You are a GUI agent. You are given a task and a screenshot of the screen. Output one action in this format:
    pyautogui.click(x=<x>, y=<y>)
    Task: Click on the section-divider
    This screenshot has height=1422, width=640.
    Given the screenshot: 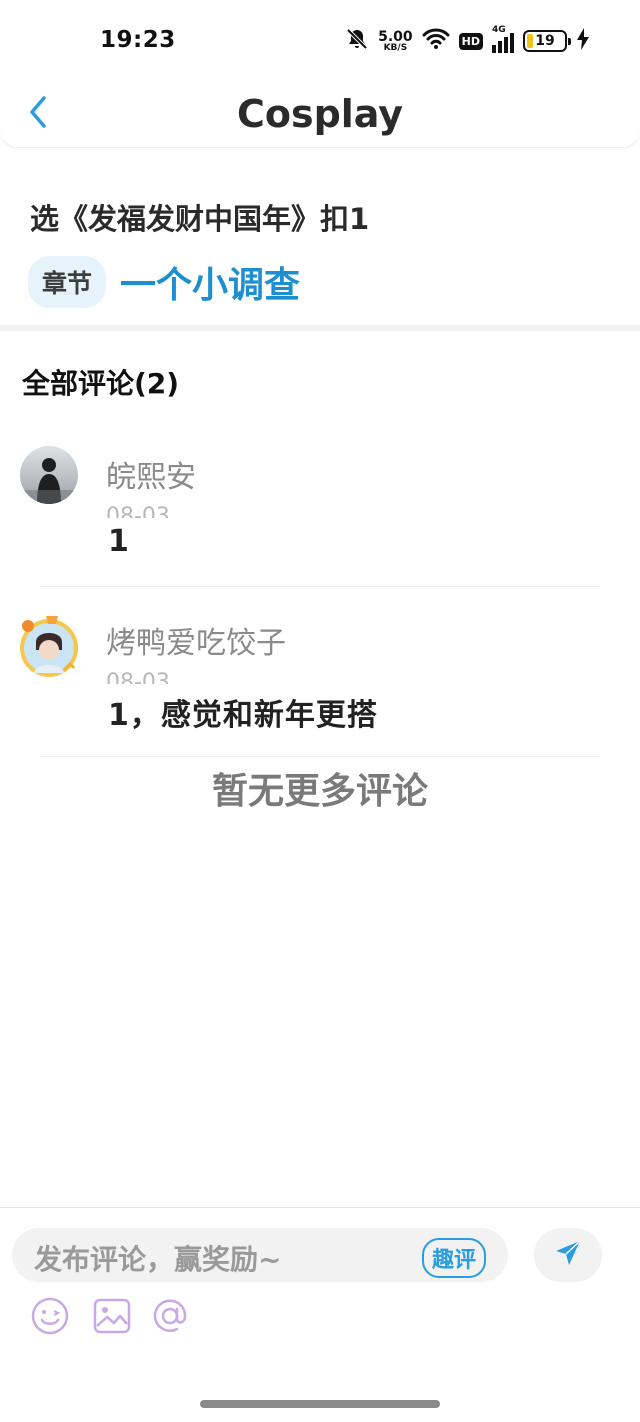 What is the action you would take?
    pyautogui.click(x=320, y=328)
    